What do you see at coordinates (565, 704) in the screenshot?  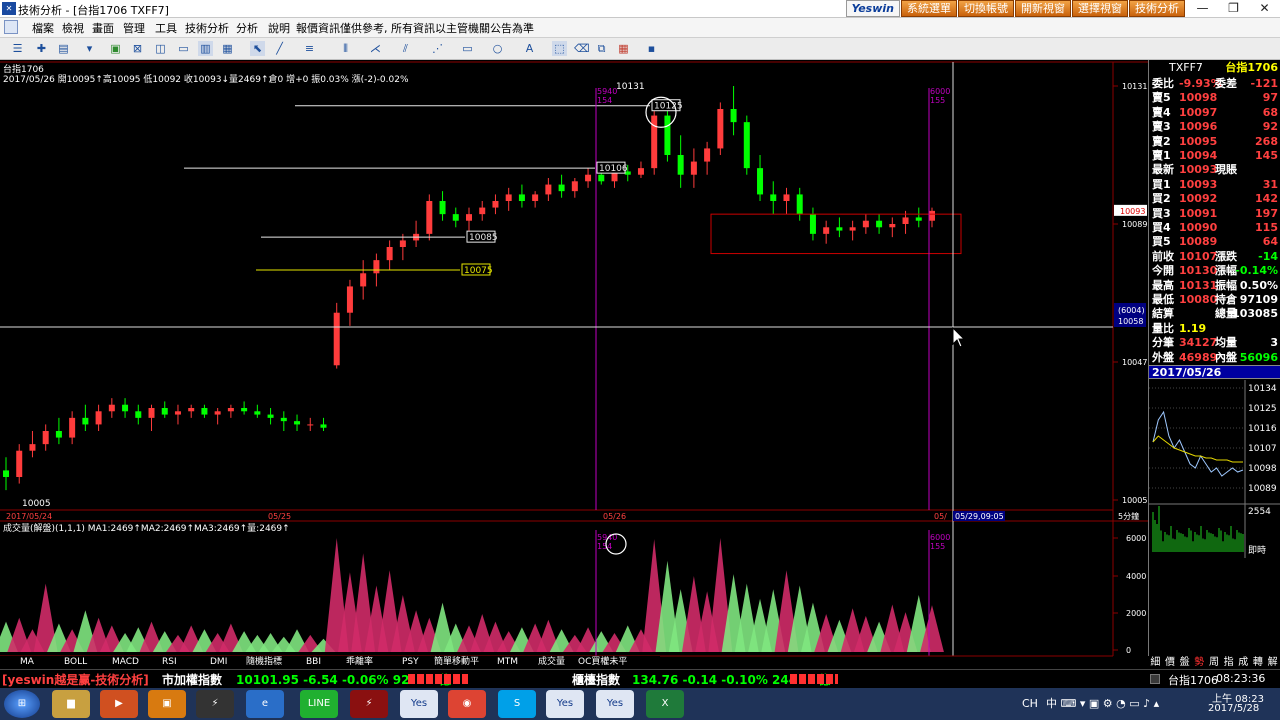 I see `yeswin-app-icon-2: Yes` at bounding box center [565, 704].